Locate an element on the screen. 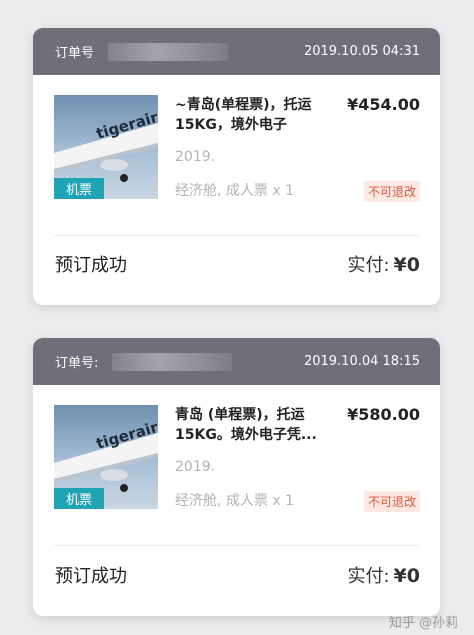 The width and height of the screenshot is (474, 635). watermark: 知乎 @孙莉 is located at coordinates (423, 623).